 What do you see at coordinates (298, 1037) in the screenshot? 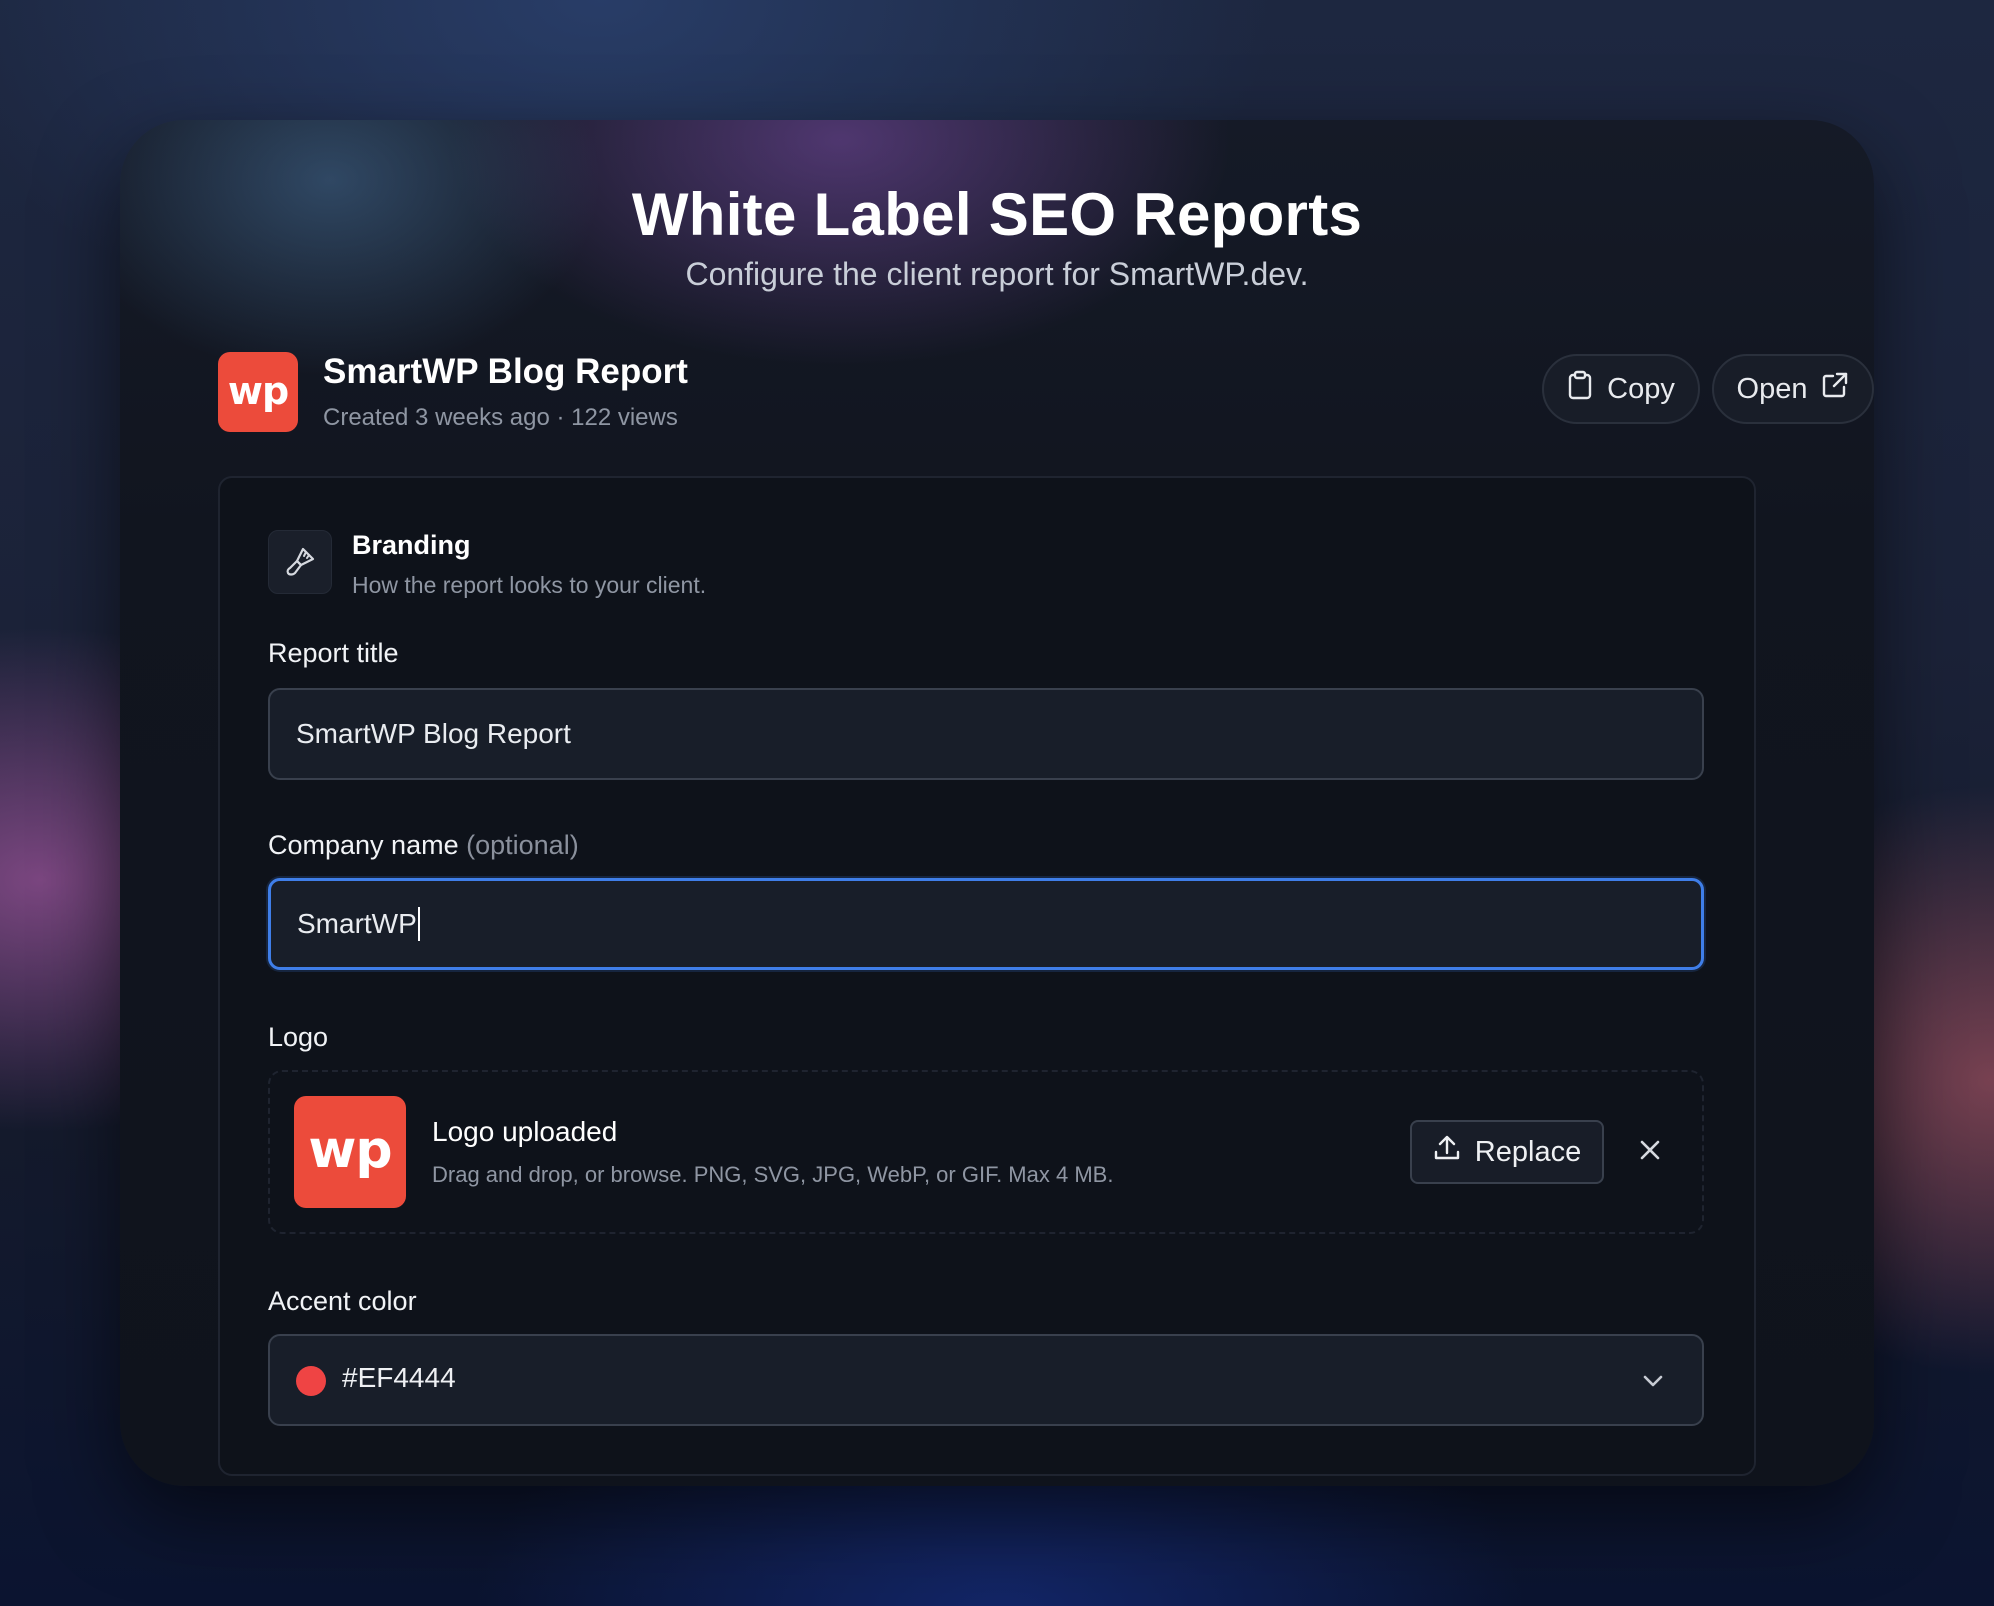
I see `logo-label: Logo` at bounding box center [298, 1037].